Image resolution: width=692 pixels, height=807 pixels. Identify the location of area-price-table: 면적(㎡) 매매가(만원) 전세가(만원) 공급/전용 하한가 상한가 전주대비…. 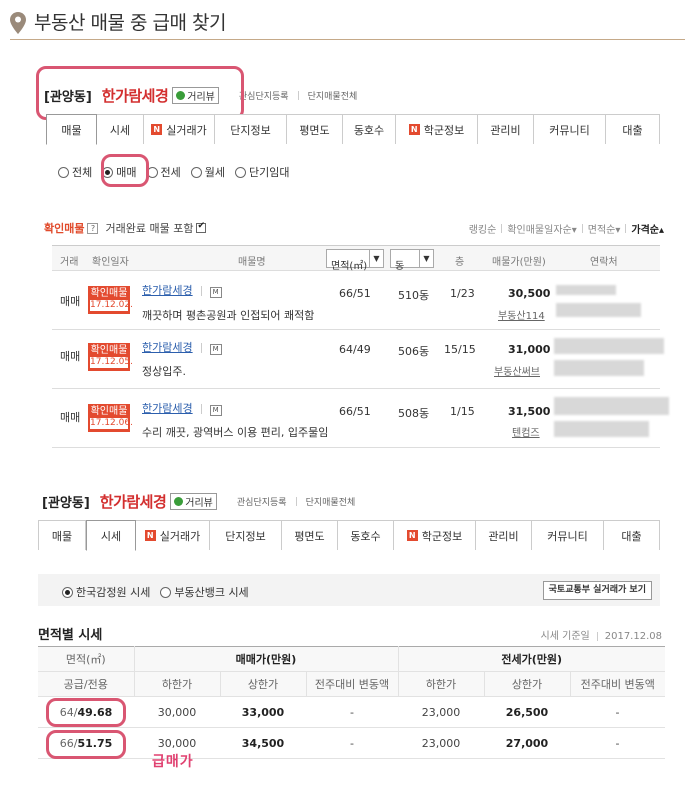
(351, 702).